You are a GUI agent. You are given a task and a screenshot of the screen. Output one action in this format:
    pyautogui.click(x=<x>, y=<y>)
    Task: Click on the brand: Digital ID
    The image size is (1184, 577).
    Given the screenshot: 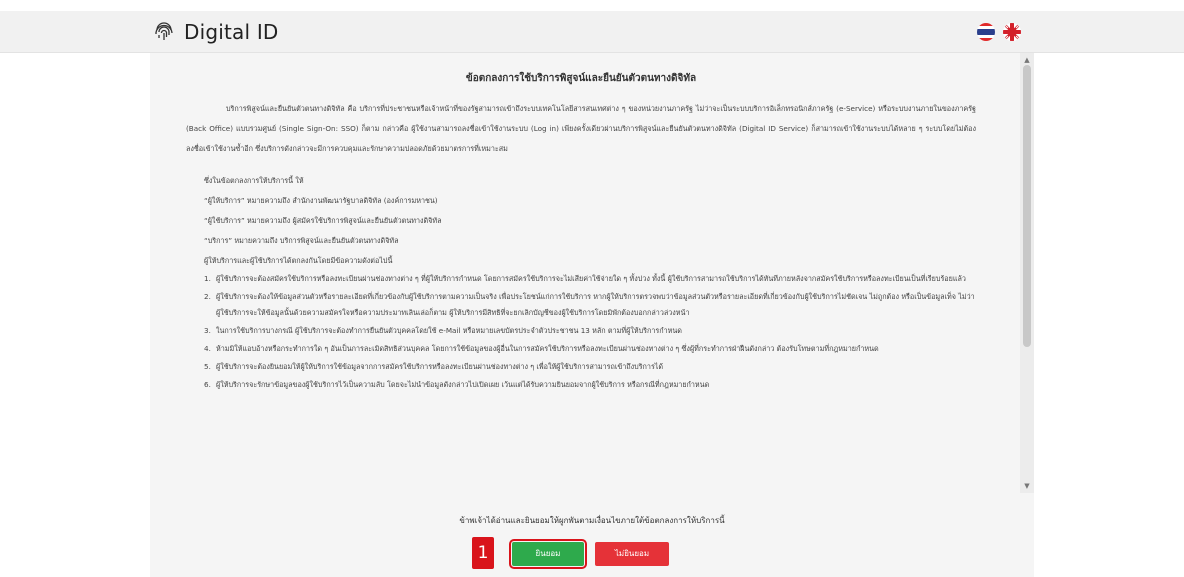 What is the action you would take?
    pyautogui.click(x=216, y=32)
    